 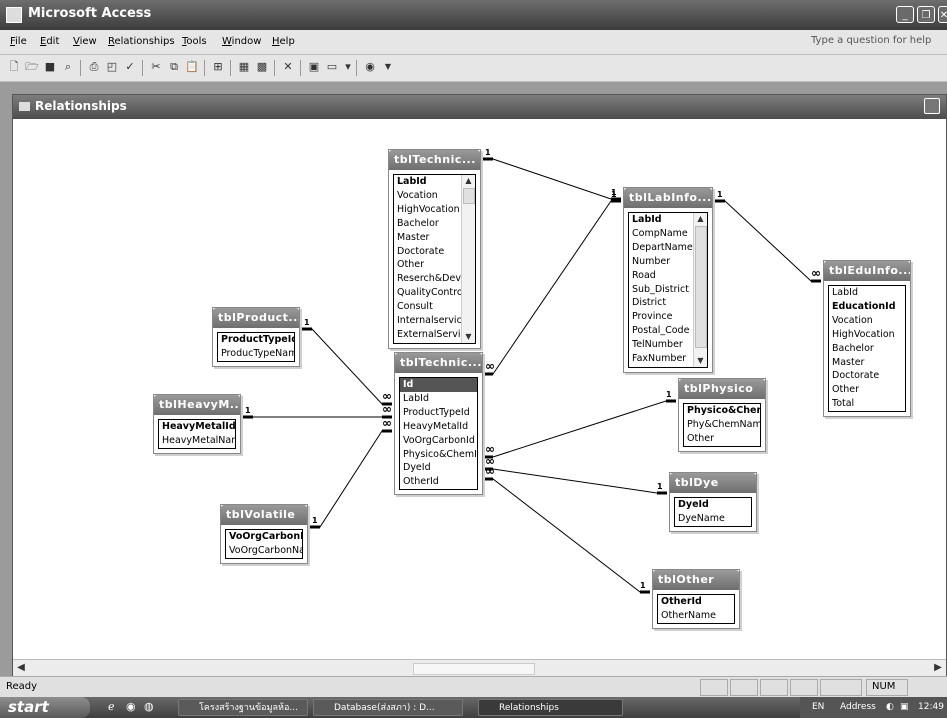 I want to click on database-window-icon: ▣, so click(x=314, y=67).